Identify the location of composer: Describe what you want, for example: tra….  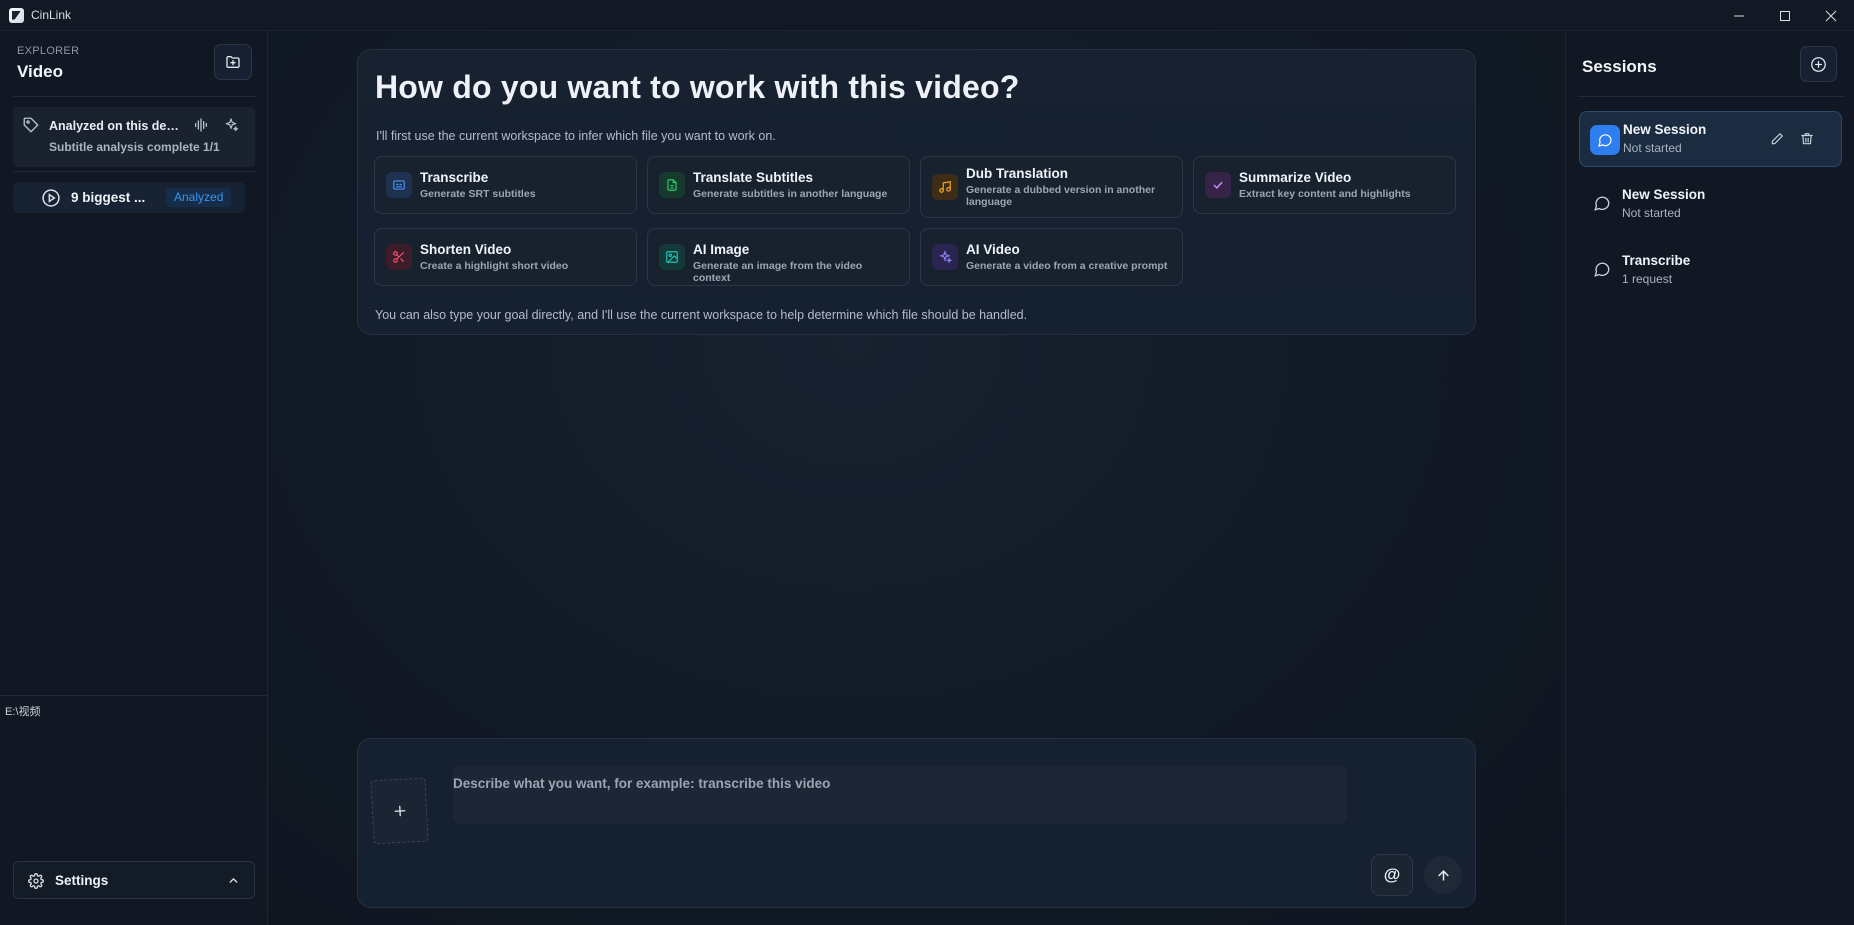
(916, 823).